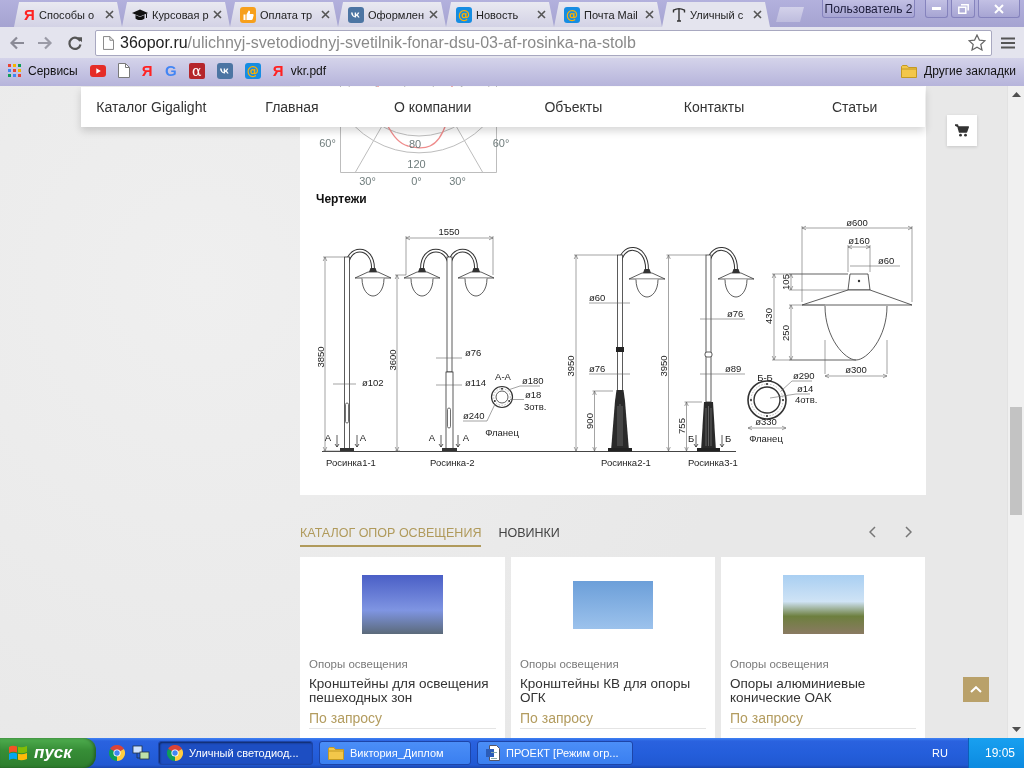 The height and width of the screenshot is (768, 1024). I want to click on scroll-top-button, so click(976, 689).